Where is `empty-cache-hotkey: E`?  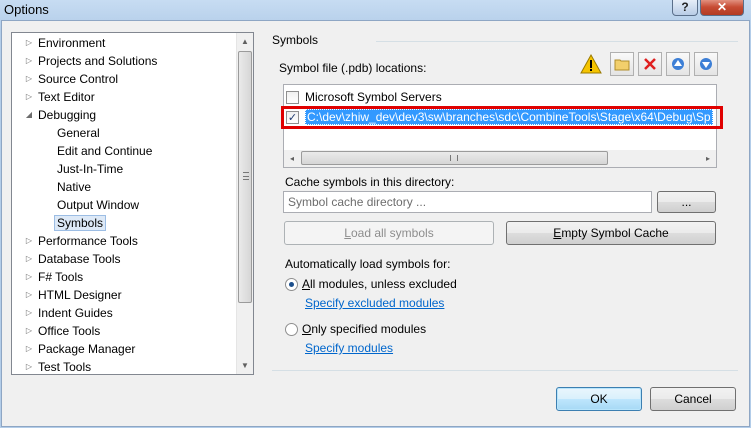
empty-cache-hotkey: E is located at coordinates (557, 233).